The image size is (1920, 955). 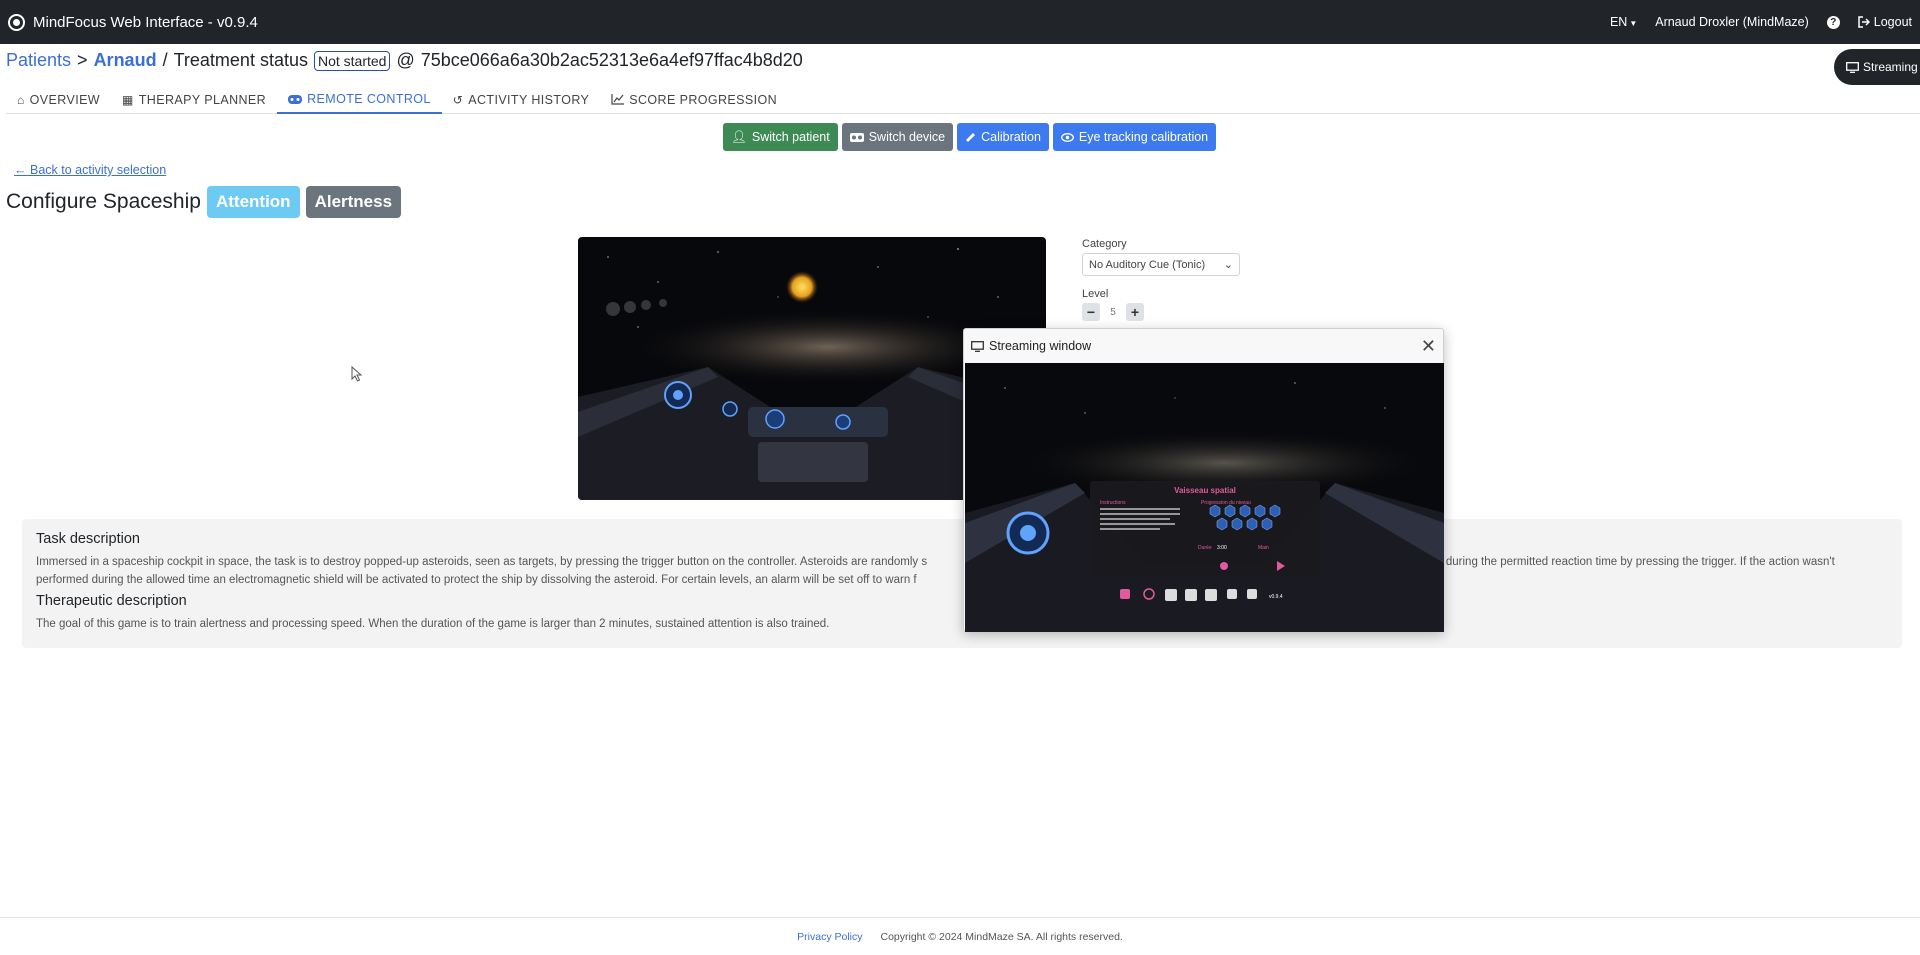 What do you see at coordinates (111, 601) in the screenshot?
I see `therapeutic-description-heading: Therapeutic description` at bounding box center [111, 601].